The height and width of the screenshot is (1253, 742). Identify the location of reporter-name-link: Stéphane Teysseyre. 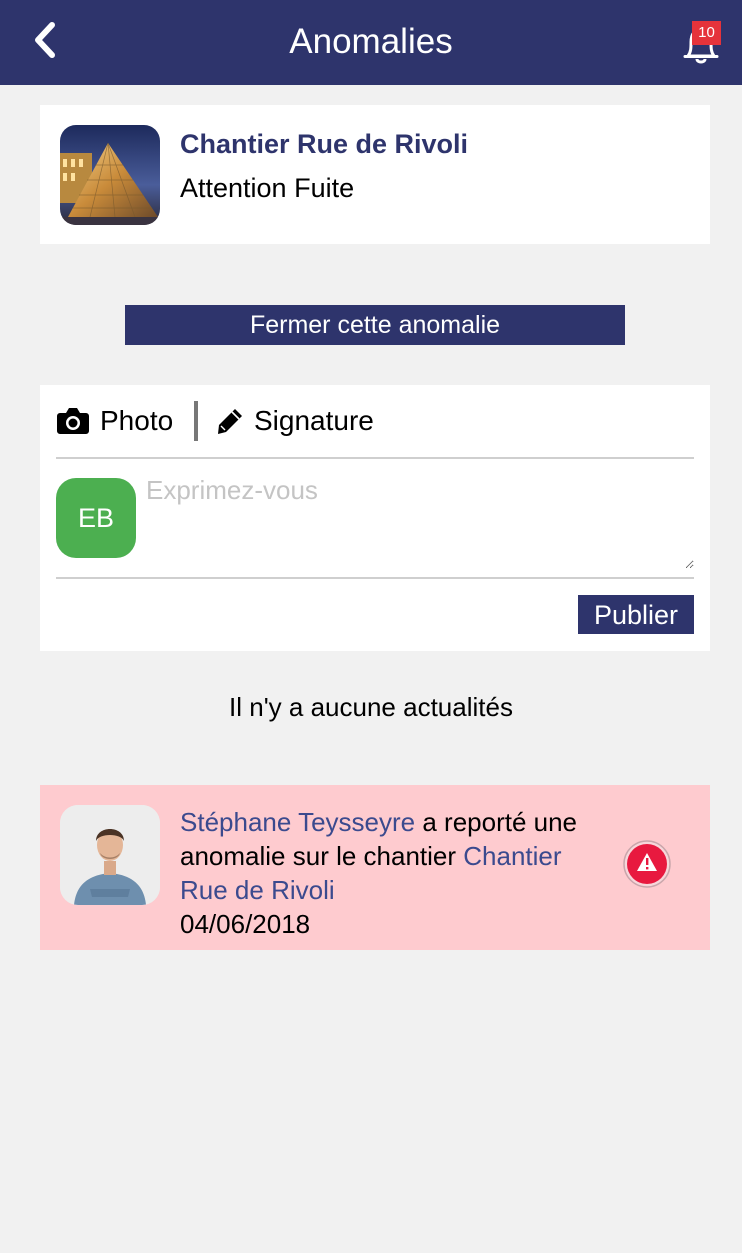
(297, 822).